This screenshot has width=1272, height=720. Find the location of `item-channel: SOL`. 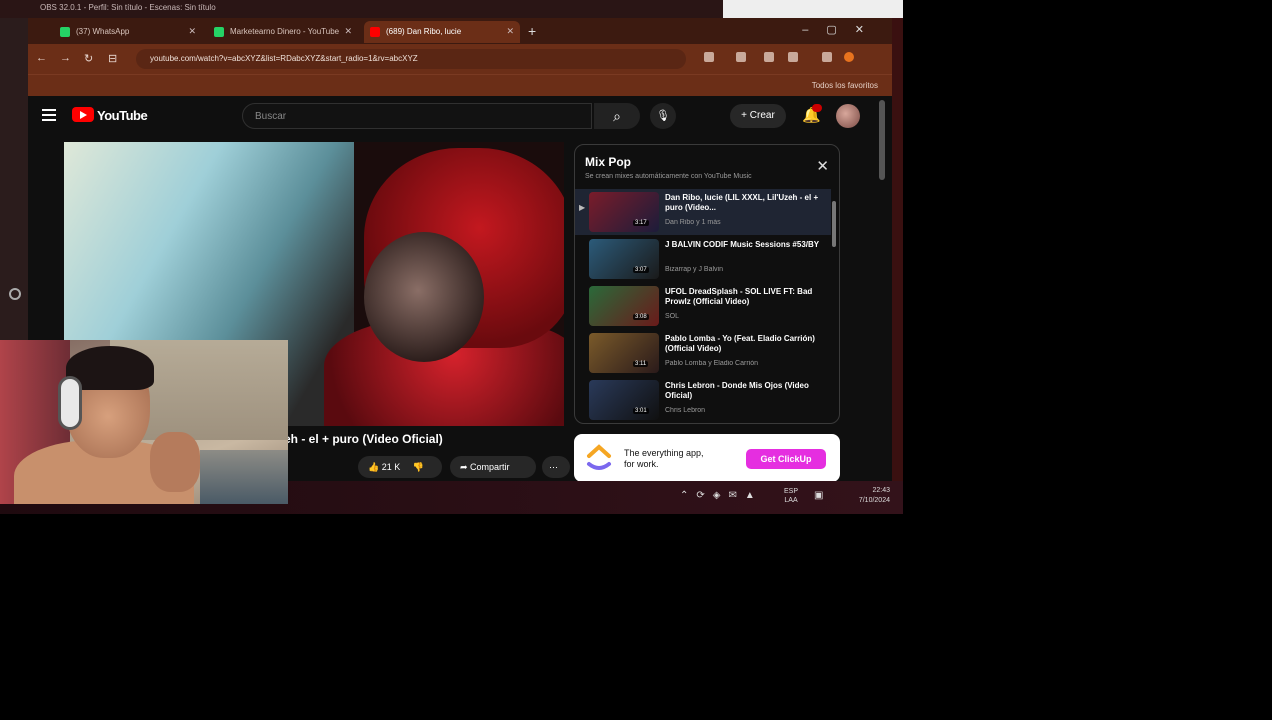

item-channel: SOL is located at coordinates (672, 316).